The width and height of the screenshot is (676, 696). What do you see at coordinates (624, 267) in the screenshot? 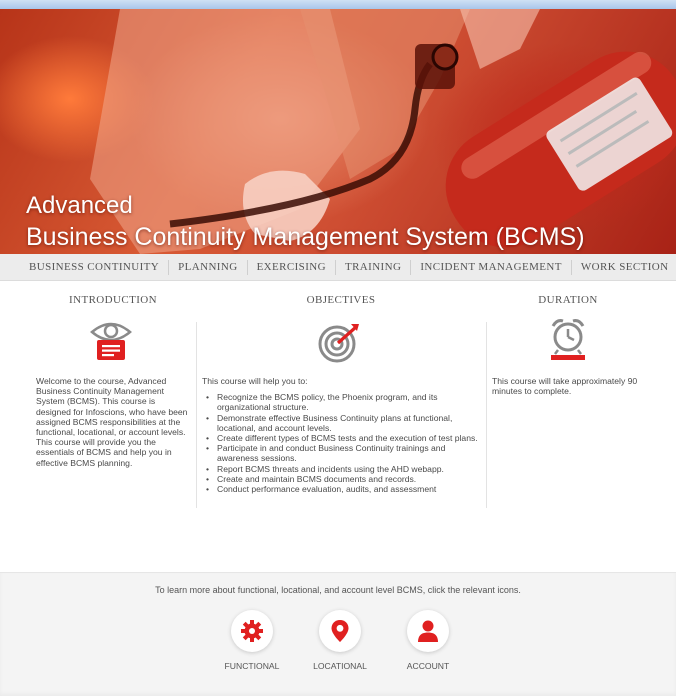
I see `nav-work-section: WORK SECTION` at bounding box center [624, 267].